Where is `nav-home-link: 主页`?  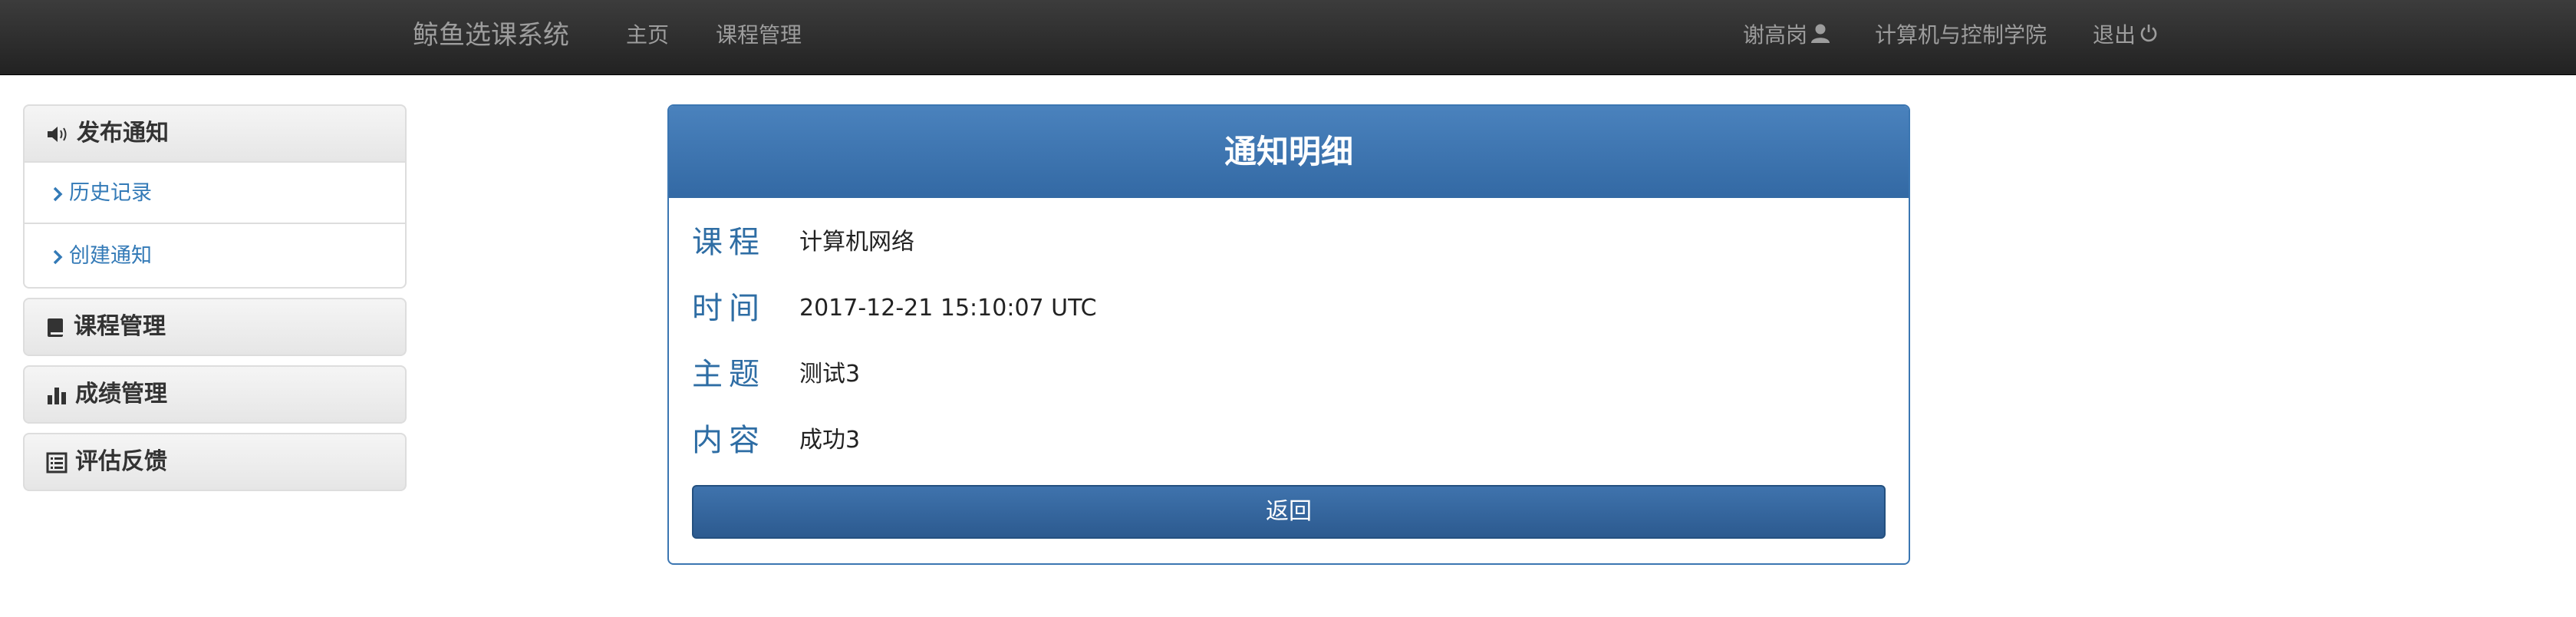
nav-home-link: 主页 is located at coordinates (647, 35).